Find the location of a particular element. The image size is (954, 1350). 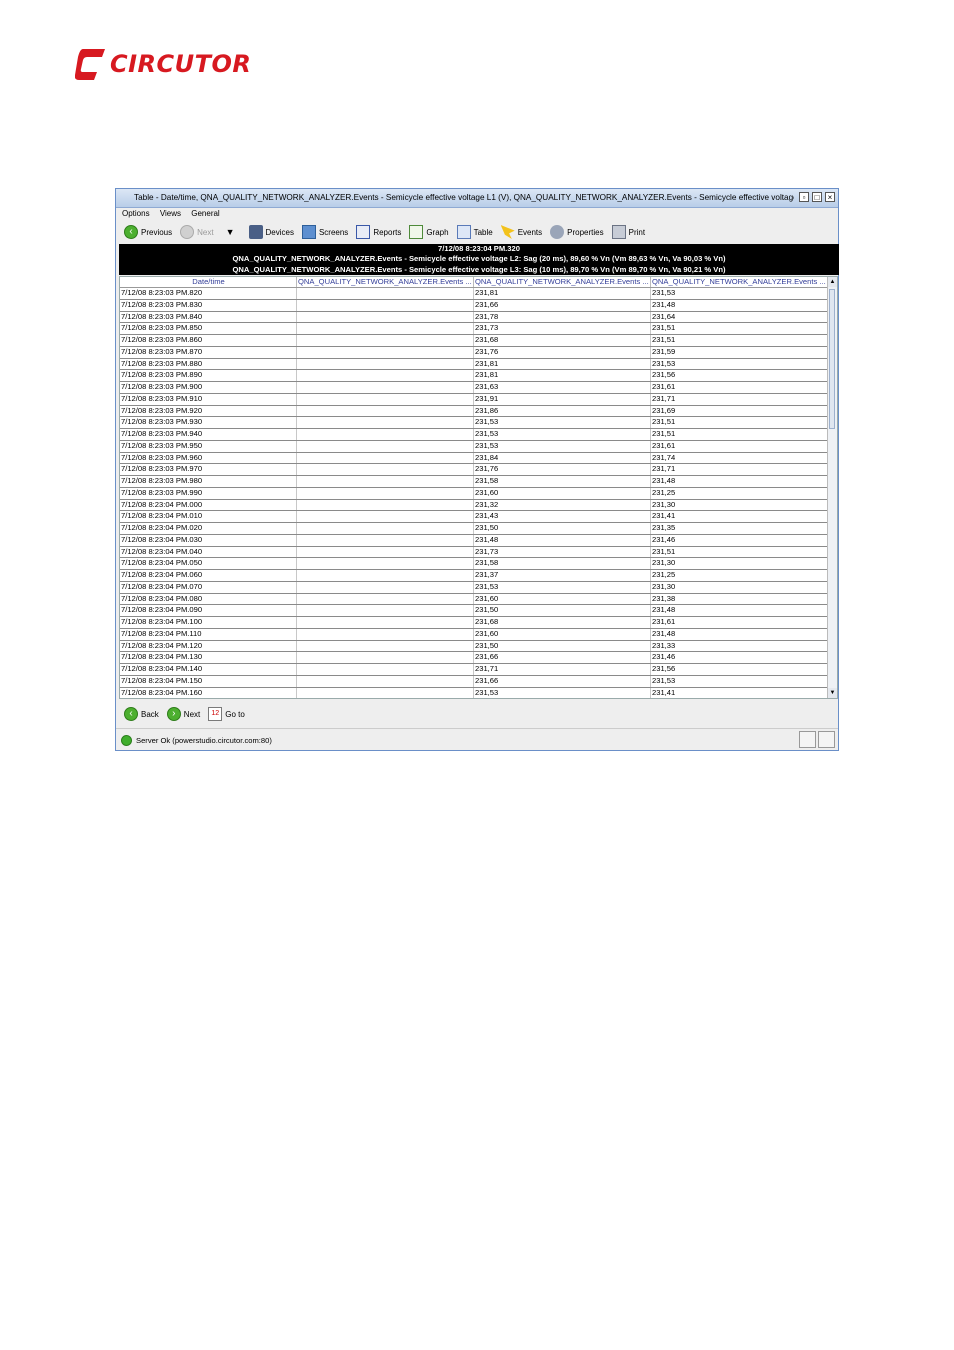

cell-datetime: 7/12/08 8:23:03 PM.850 is located at coordinates (208, 328).